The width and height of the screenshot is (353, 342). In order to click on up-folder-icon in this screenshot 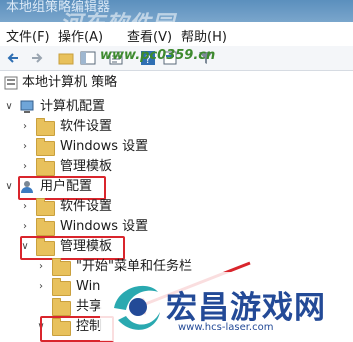, I will do `click(66, 58)`.